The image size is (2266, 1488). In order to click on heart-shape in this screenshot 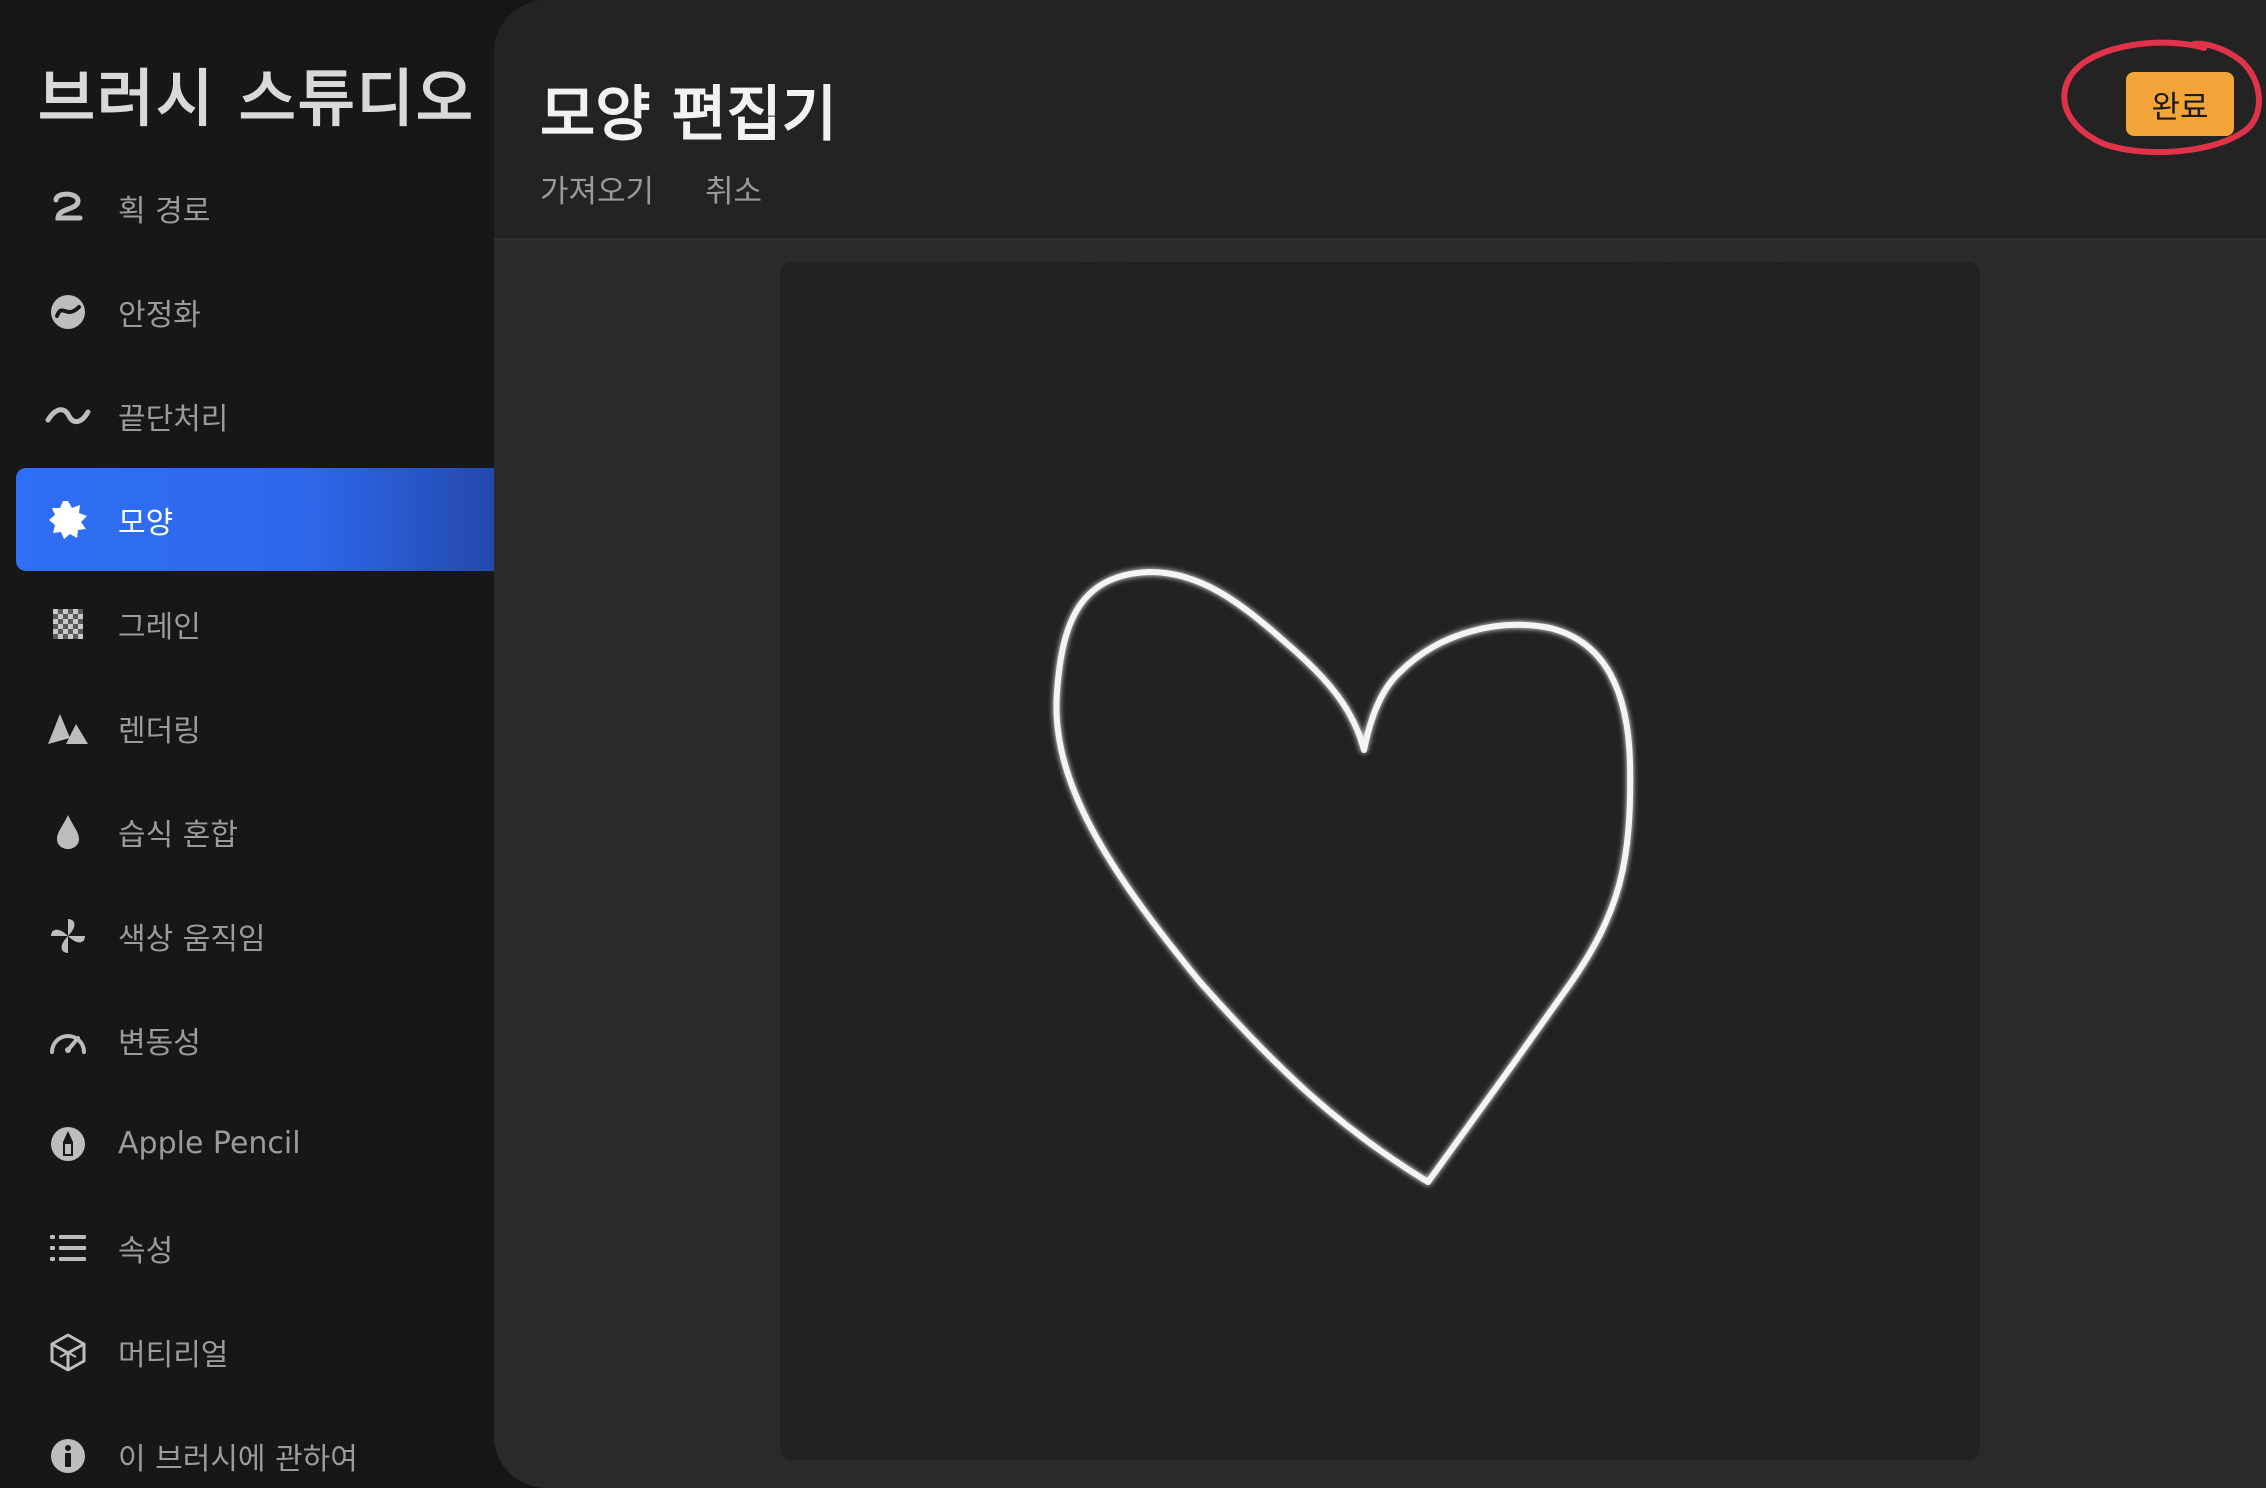, I will do `click(1343, 877)`.